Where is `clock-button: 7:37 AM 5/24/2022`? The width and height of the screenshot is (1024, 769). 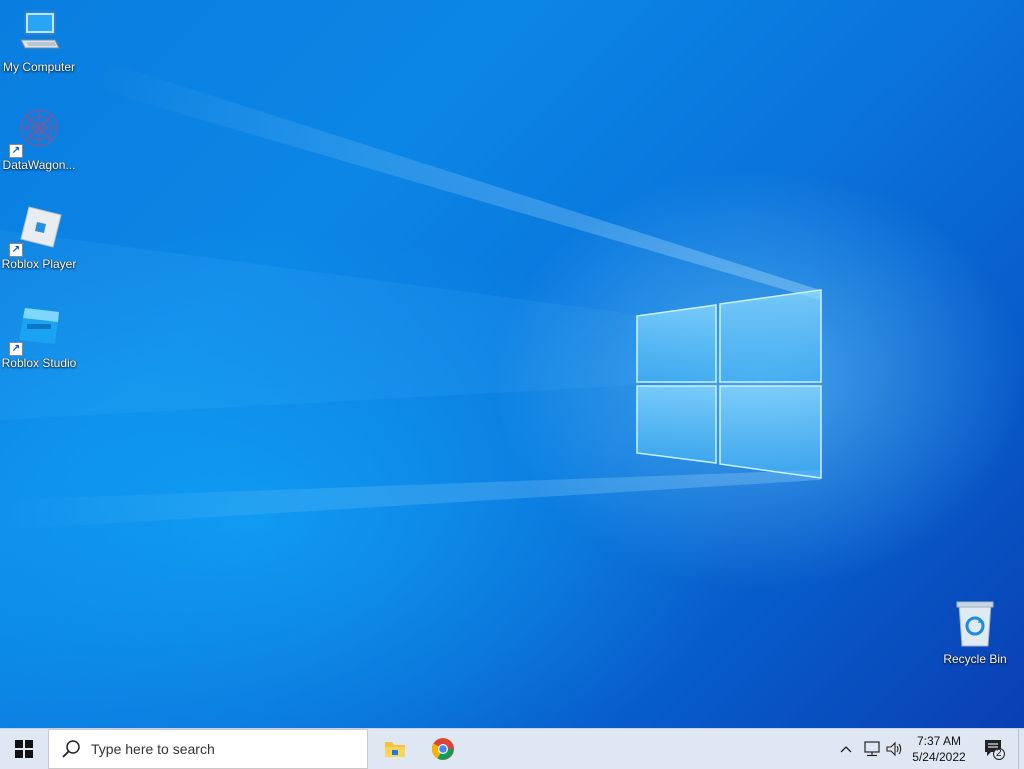 clock-button: 7:37 AM 5/24/2022 is located at coordinates (939, 749).